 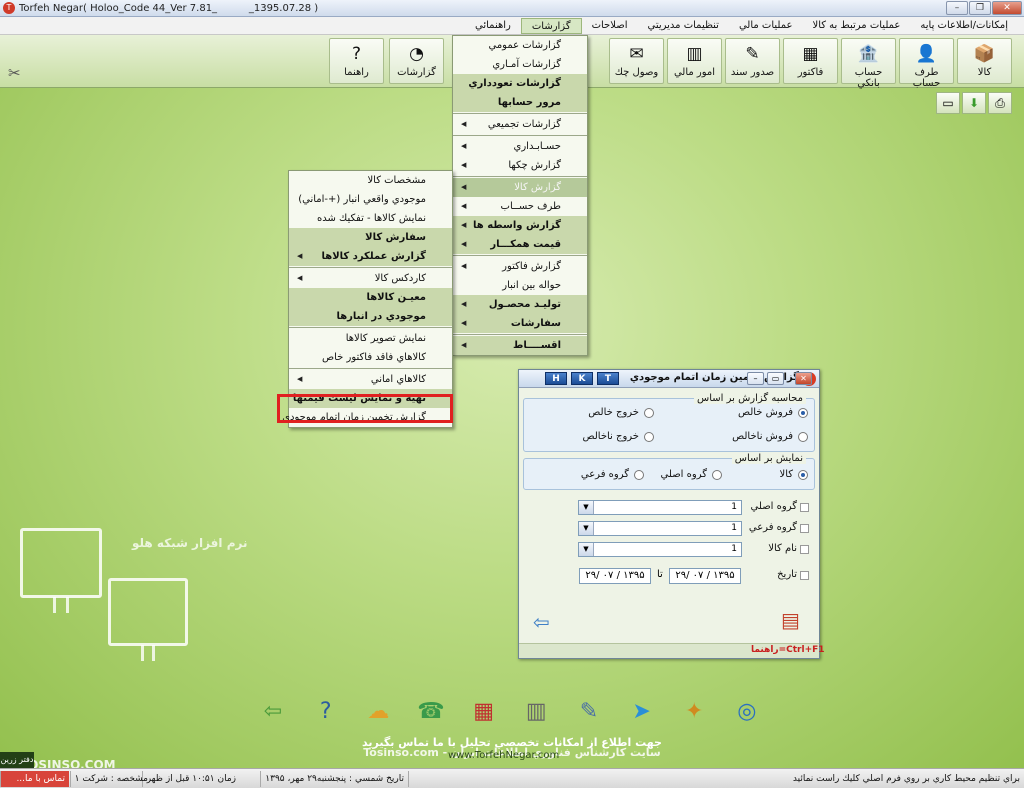 I want to click on radio-gross-out: خروج ناخالص, so click(x=618, y=436).